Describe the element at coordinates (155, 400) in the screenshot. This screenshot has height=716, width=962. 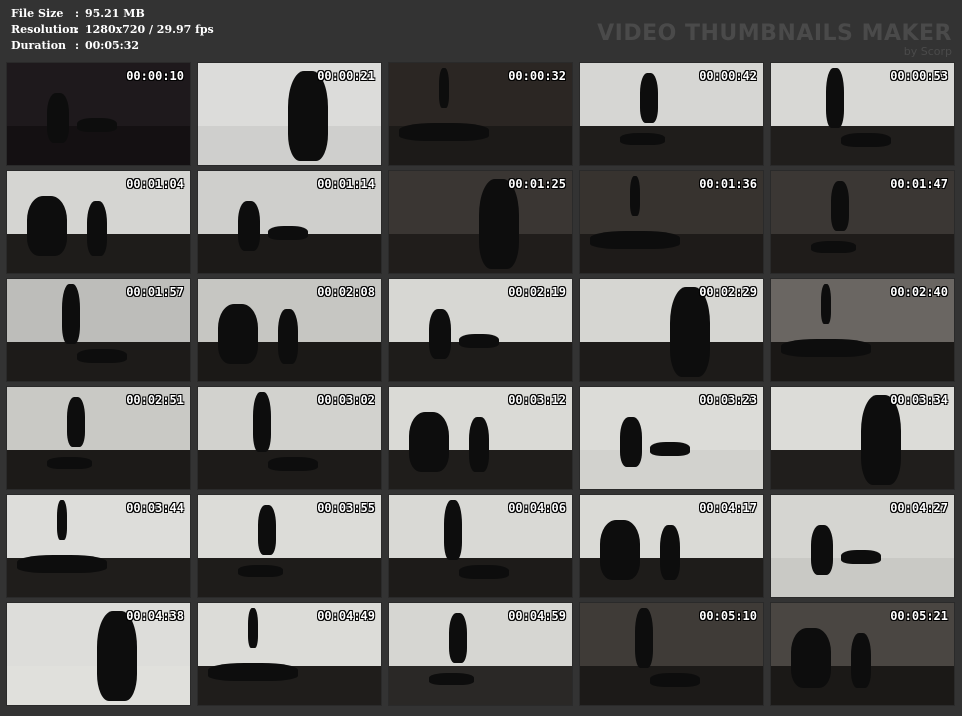
I see `thumbnail-timestamp: 00:02:51` at that location.